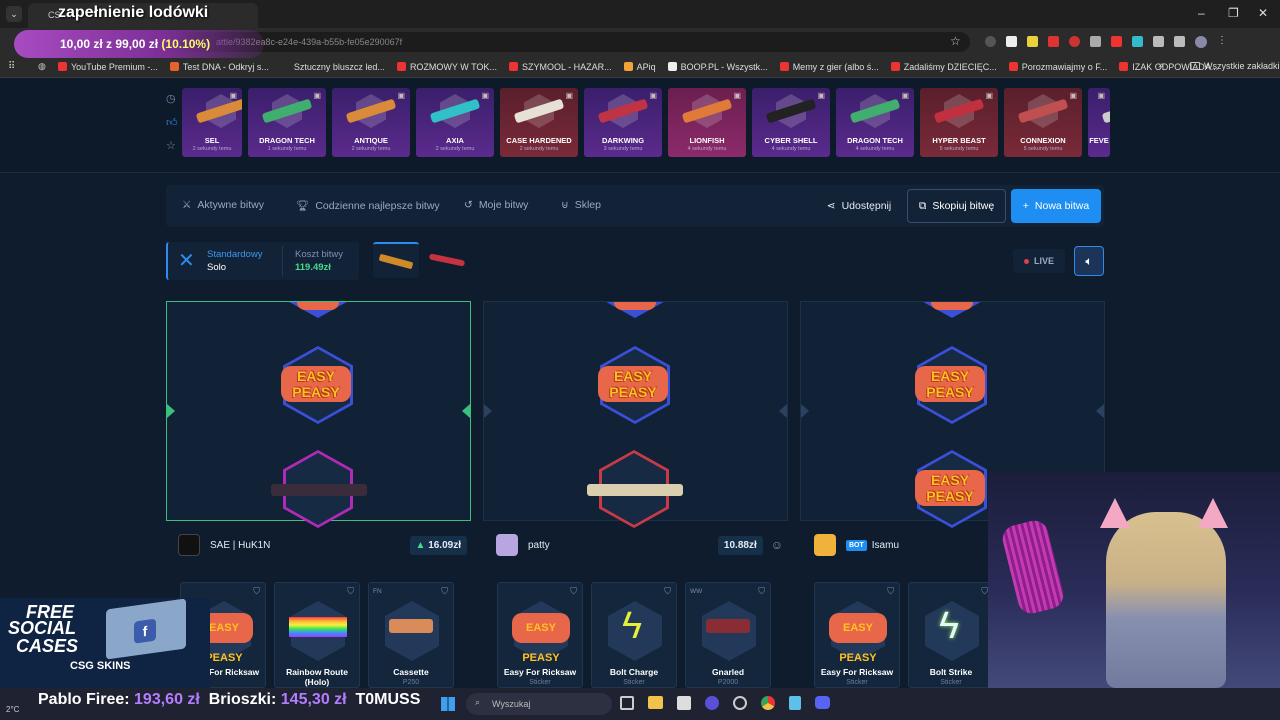  What do you see at coordinates (956, 206) in the screenshot?
I see `copy-battle-button: ⧉ Skopiuj bitwę` at bounding box center [956, 206].